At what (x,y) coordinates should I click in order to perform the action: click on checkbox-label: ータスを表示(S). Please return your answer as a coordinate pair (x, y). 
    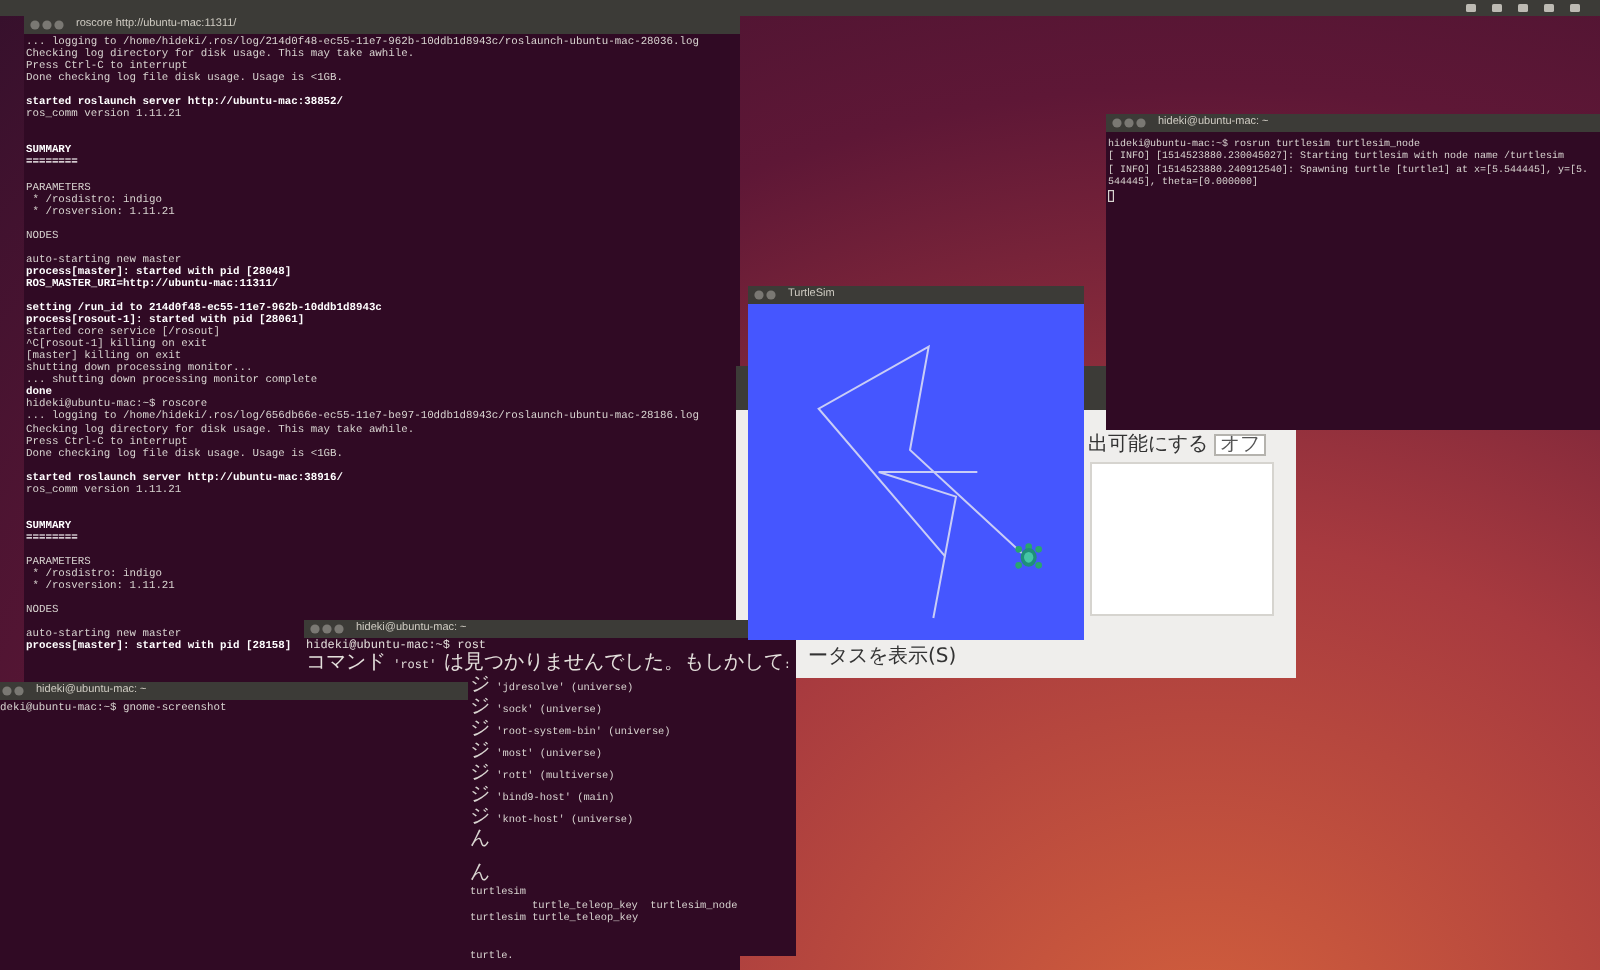
    Looking at the image, I should click on (882, 657).